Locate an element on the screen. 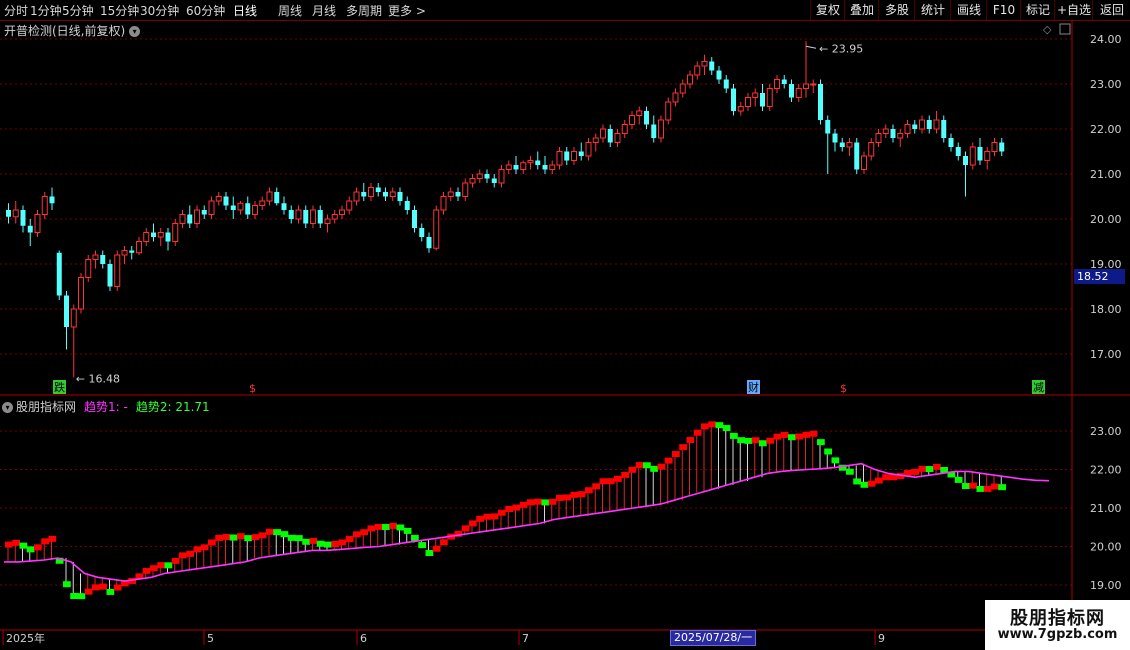 This screenshot has height=650, width=1130. main-axis-tick: 20.00 is located at coordinates (1106, 219).